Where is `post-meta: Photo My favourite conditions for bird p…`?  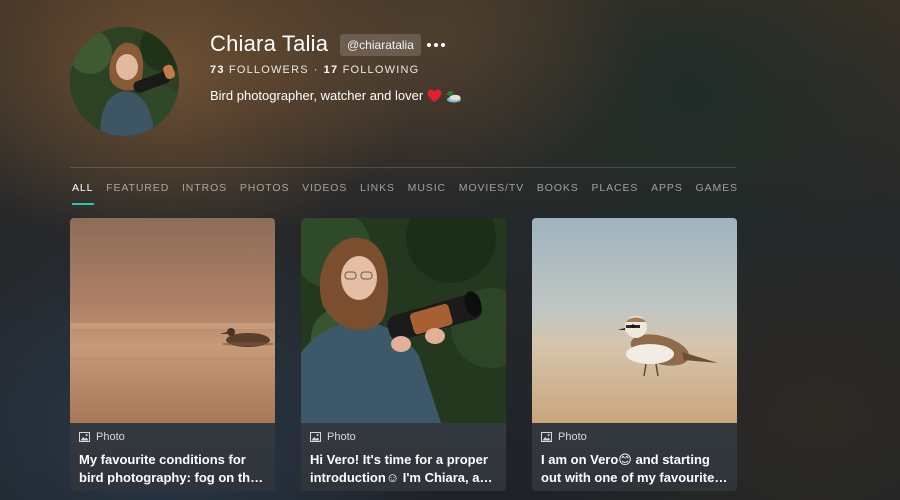 post-meta: Photo My favourite conditions for bird p… is located at coordinates (172, 457).